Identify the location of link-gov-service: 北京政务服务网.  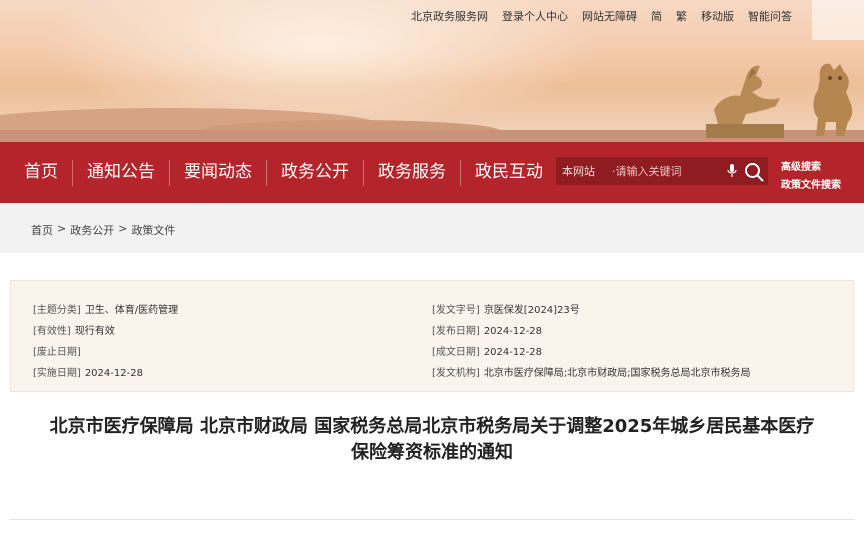
(449, 16).